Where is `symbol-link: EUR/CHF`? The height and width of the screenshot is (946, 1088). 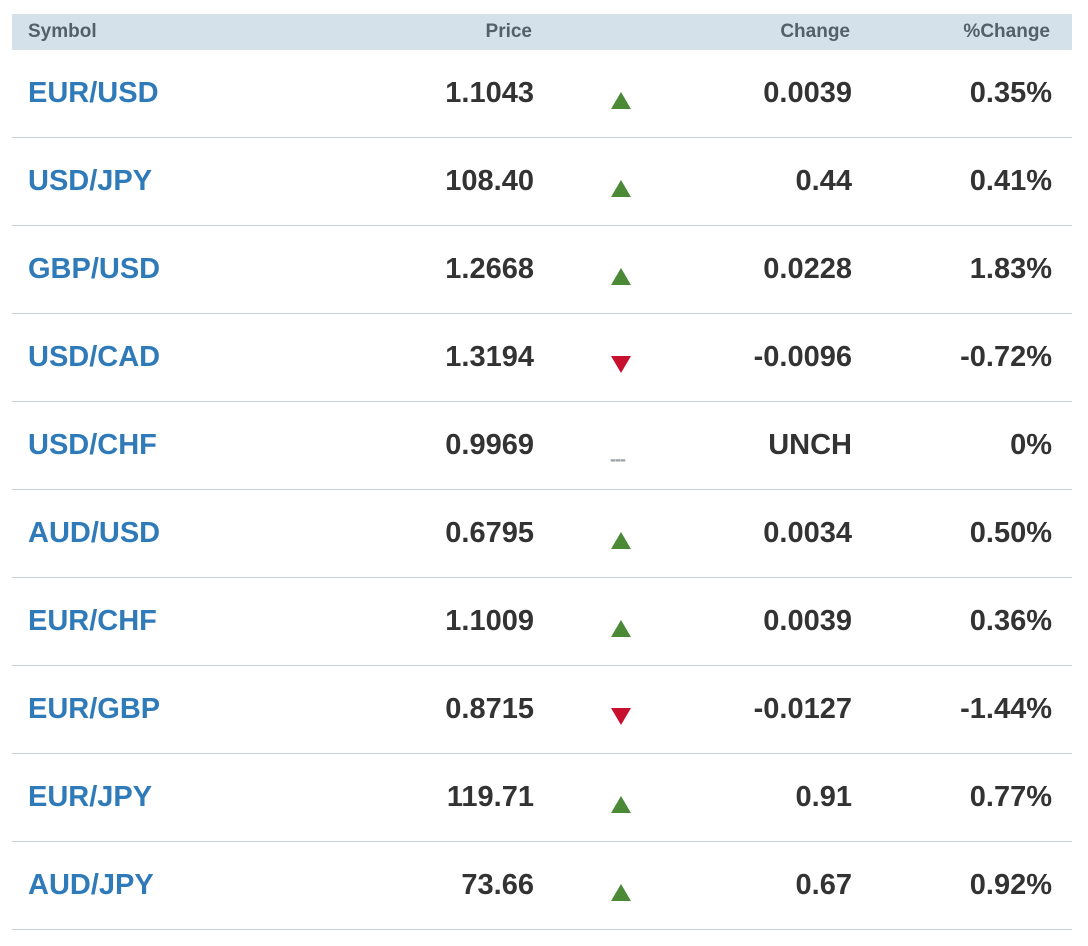 symbol-link: EUR/CHF is located at coordinates (92, 621).